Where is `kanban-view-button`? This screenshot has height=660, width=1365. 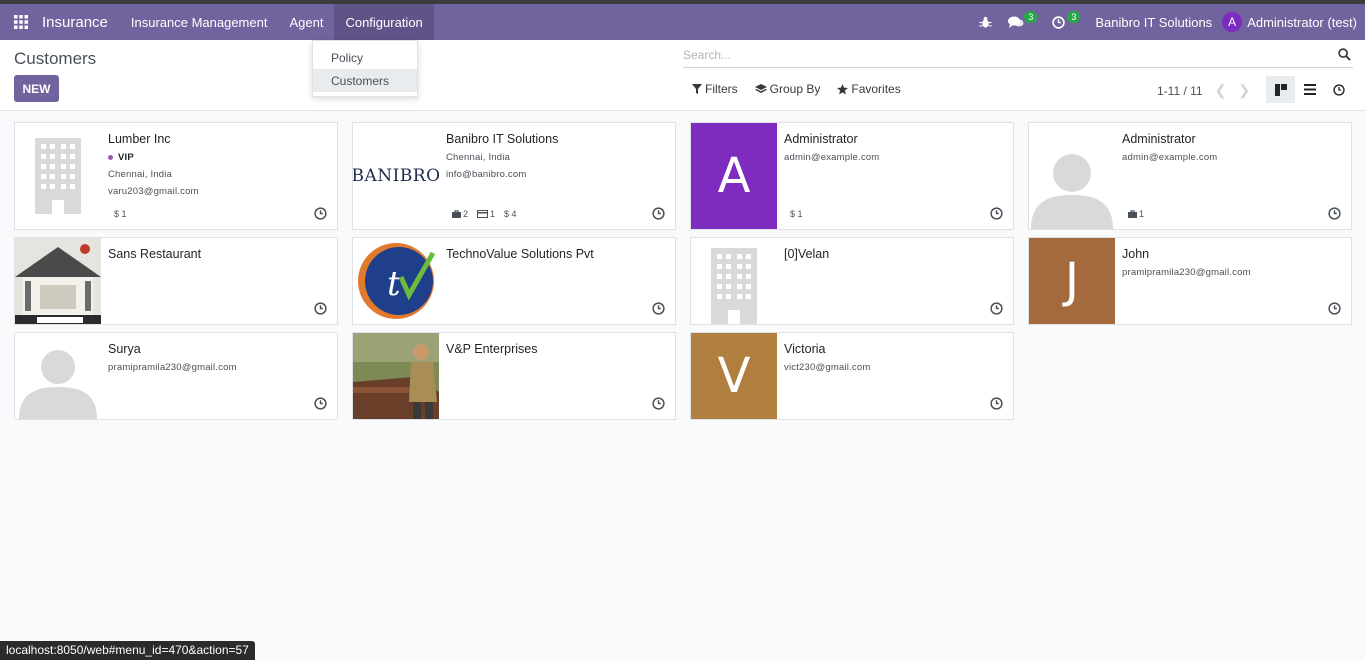 kanban-view-button is located at coordinates (1280, 89).